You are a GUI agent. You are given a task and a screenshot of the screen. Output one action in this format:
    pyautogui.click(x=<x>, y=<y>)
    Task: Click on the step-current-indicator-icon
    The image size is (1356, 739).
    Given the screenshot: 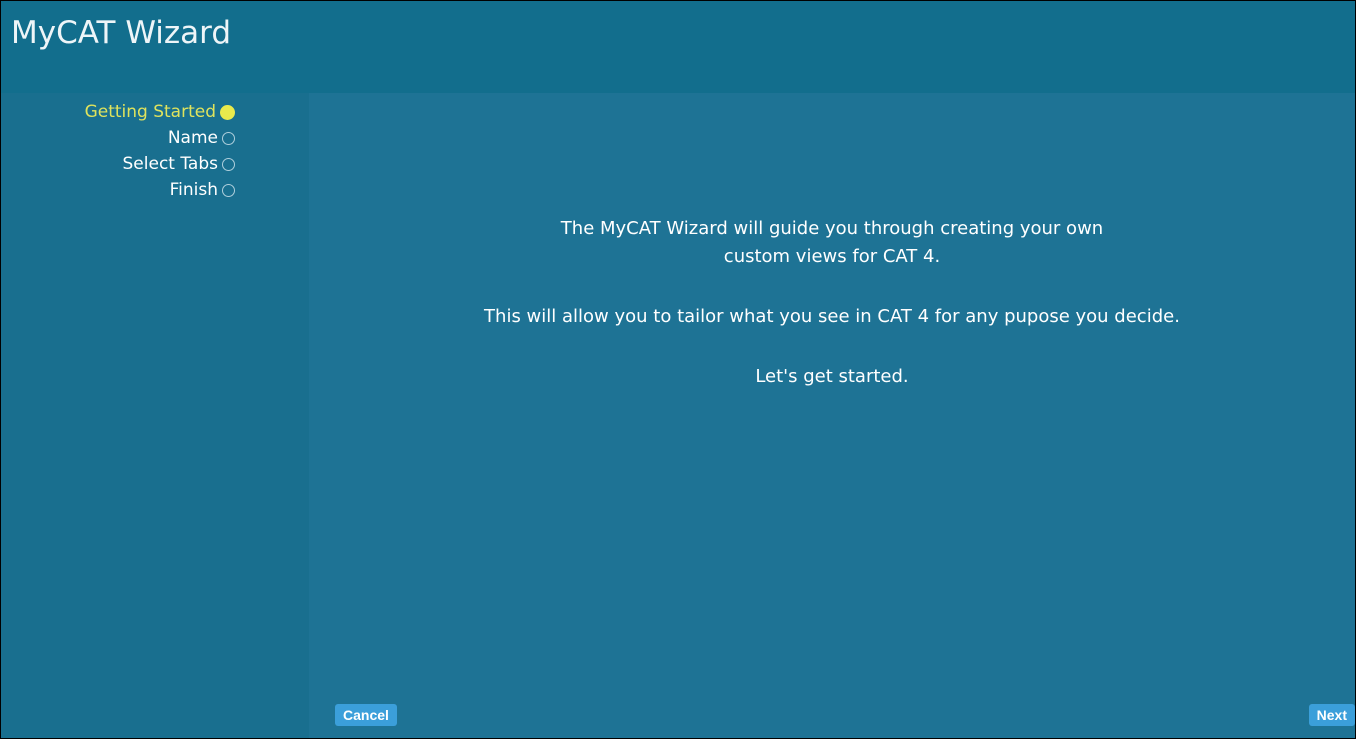 What is the action you would take?
    pyautogui.click(x=227, y=112)
    